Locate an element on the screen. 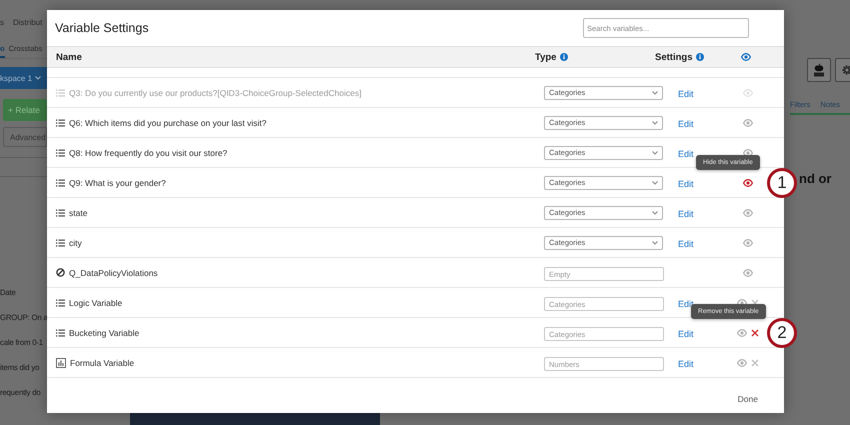  toolbar-button is located at coordinates (819, 70).